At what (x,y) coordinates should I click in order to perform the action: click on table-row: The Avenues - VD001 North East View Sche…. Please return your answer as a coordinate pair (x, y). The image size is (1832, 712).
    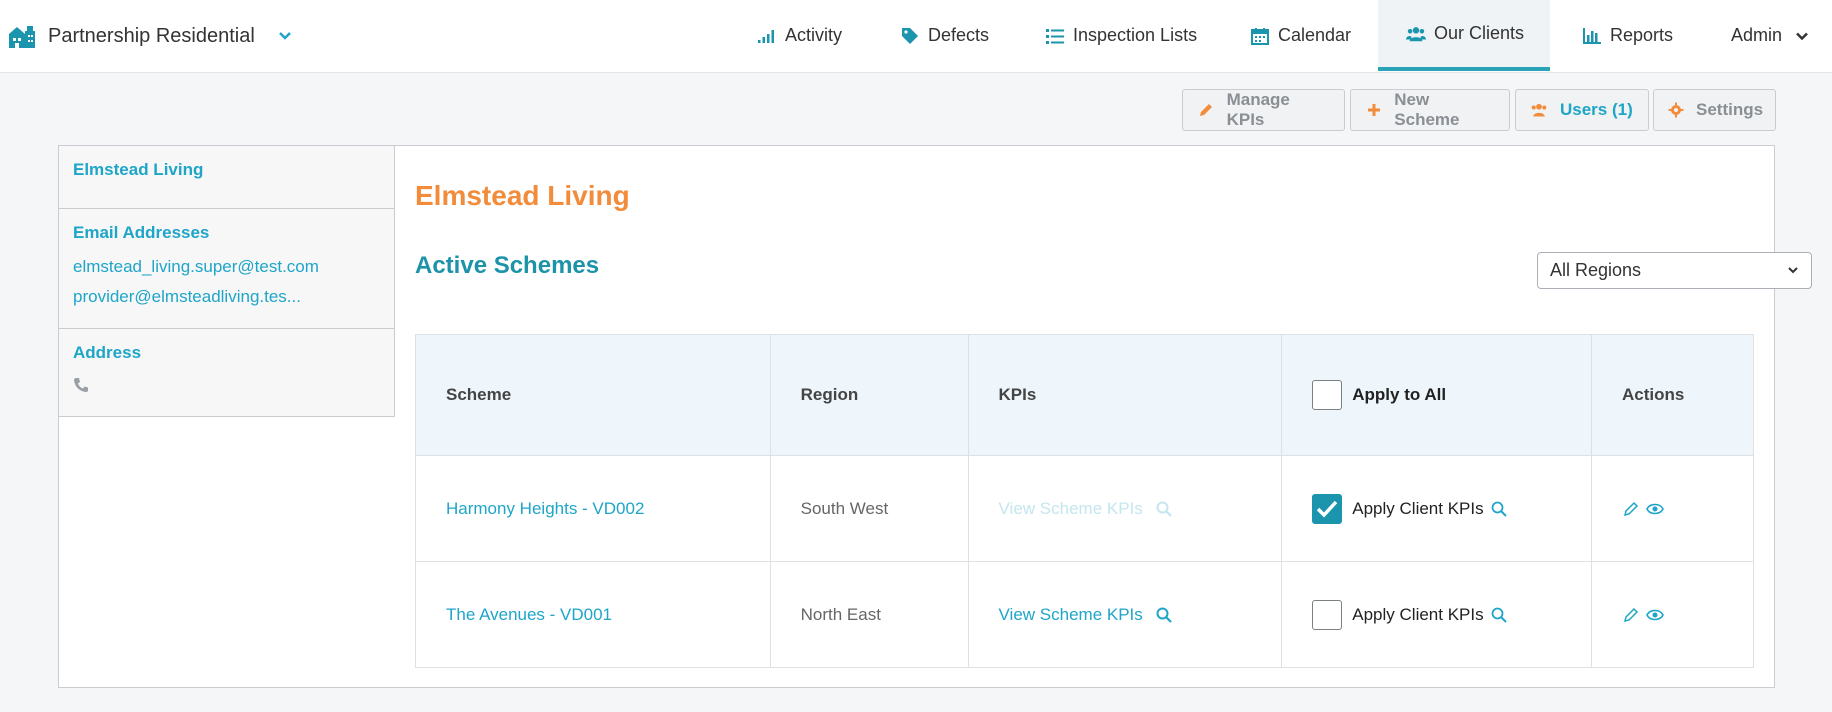
    Looking at the image, I should click on (1084, 614).